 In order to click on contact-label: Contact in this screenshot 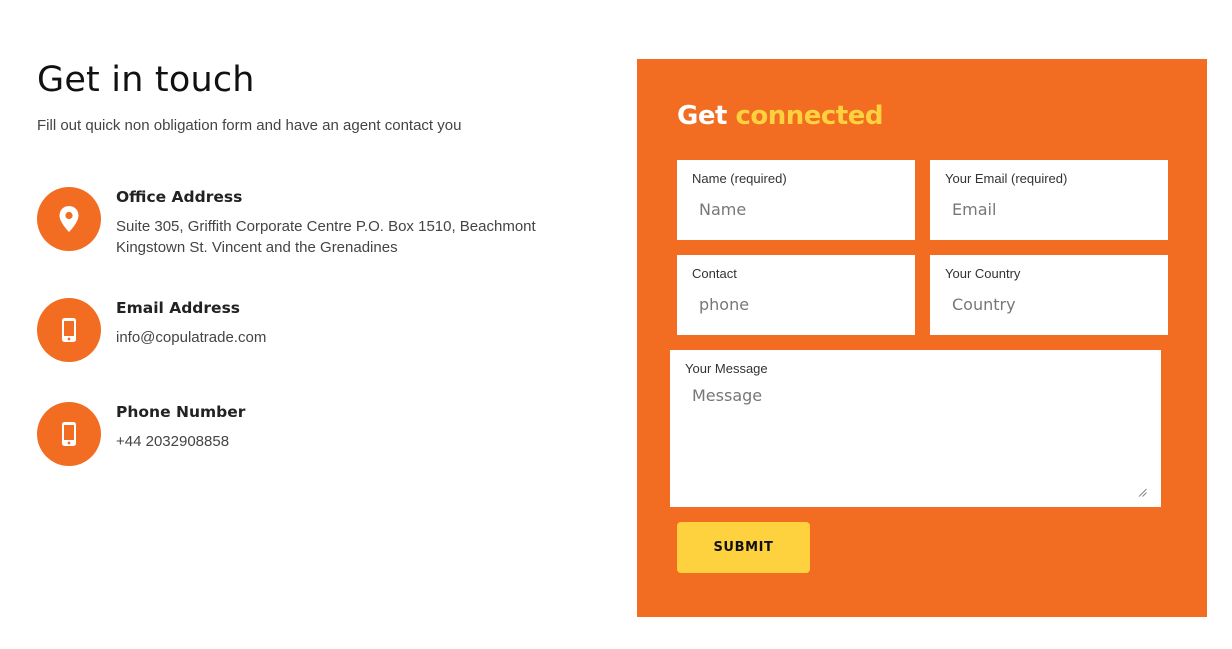, I will do `click(714, 273)`.